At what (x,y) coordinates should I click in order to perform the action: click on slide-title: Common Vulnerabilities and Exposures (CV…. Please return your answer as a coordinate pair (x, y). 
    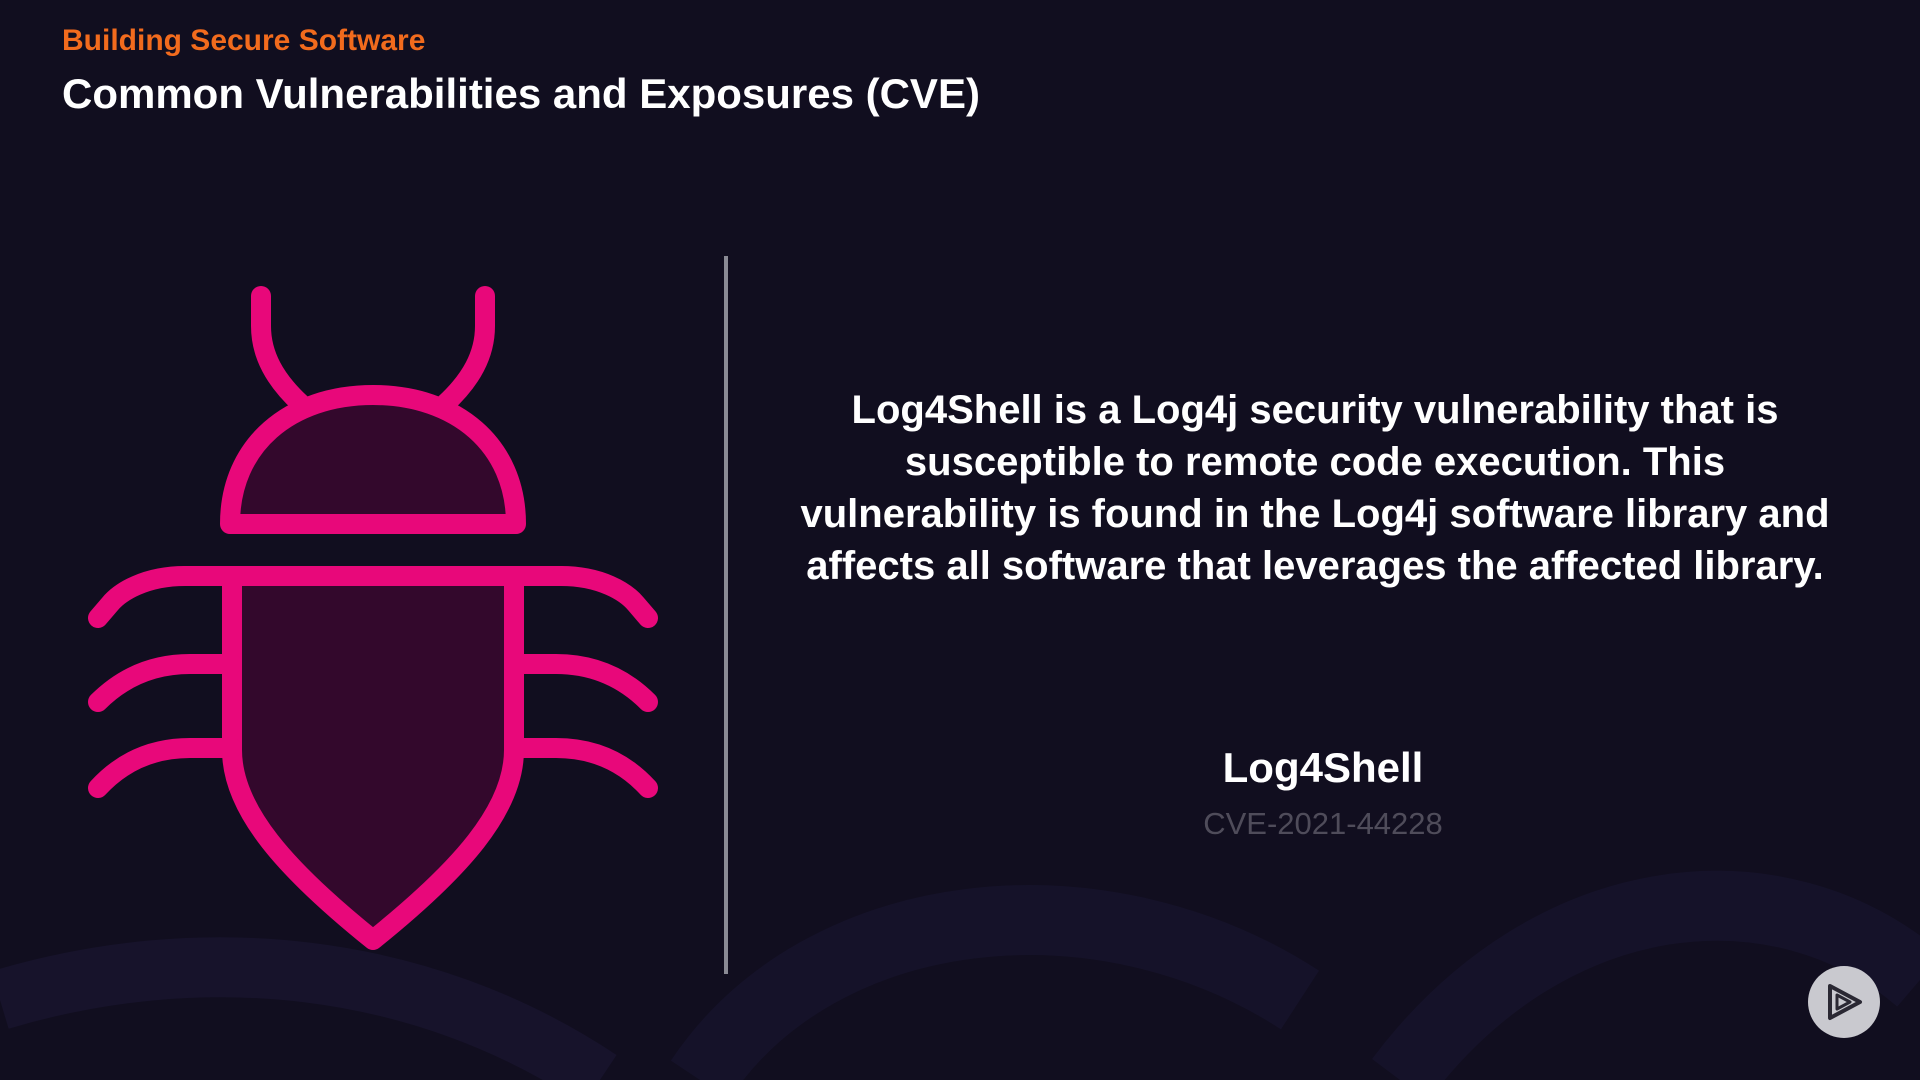
    Looking at the image, I should click on (521, 93).